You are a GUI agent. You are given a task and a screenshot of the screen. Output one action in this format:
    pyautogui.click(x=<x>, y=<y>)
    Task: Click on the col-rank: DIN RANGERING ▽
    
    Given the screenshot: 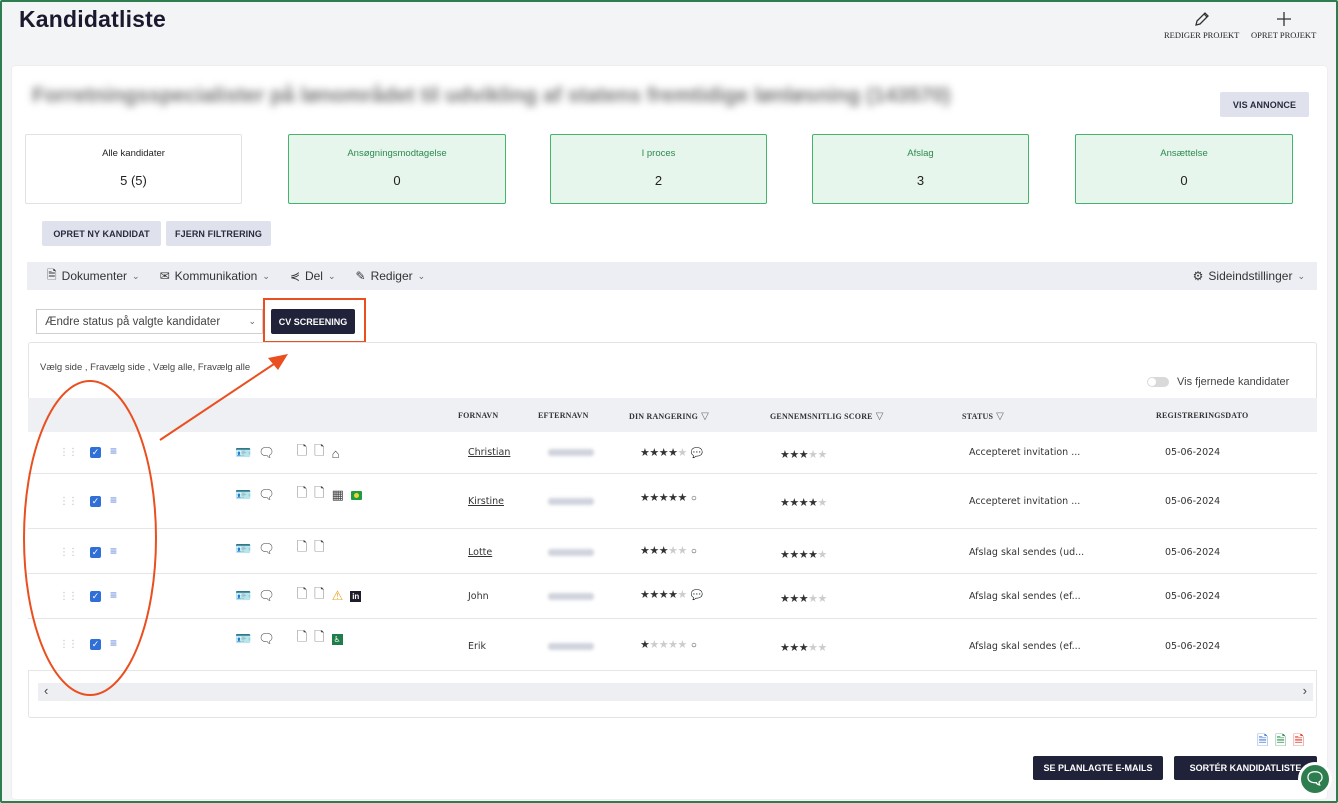 What is the action you would take?
    pyautogui.click(x=669, y=416)
    